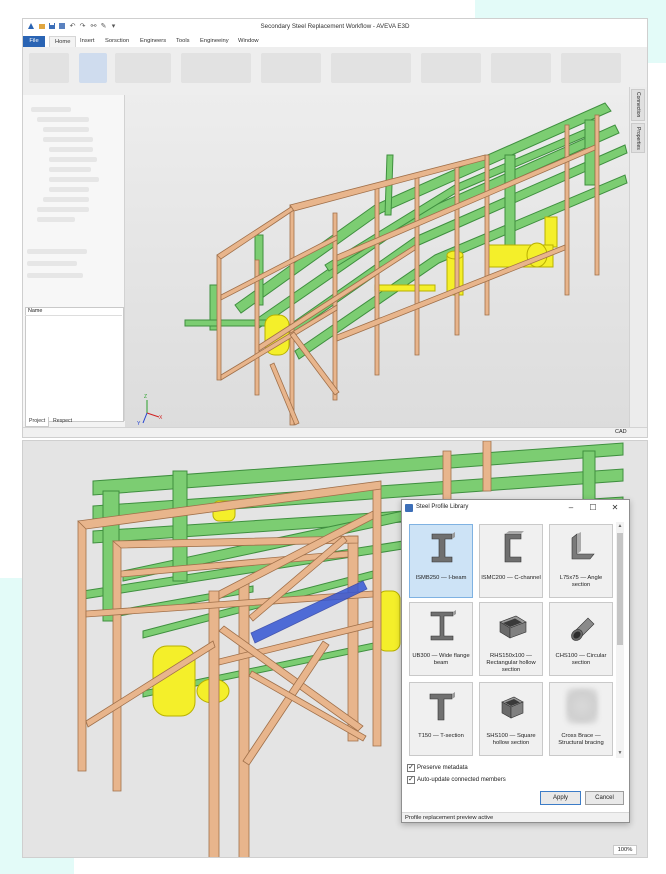 The height and width of the screenshot is (874, 666). What do you see at coordinates (638, 105) in the screenshot?
I see `side-tab-connection: Connection` at bounding box center [638, 105].